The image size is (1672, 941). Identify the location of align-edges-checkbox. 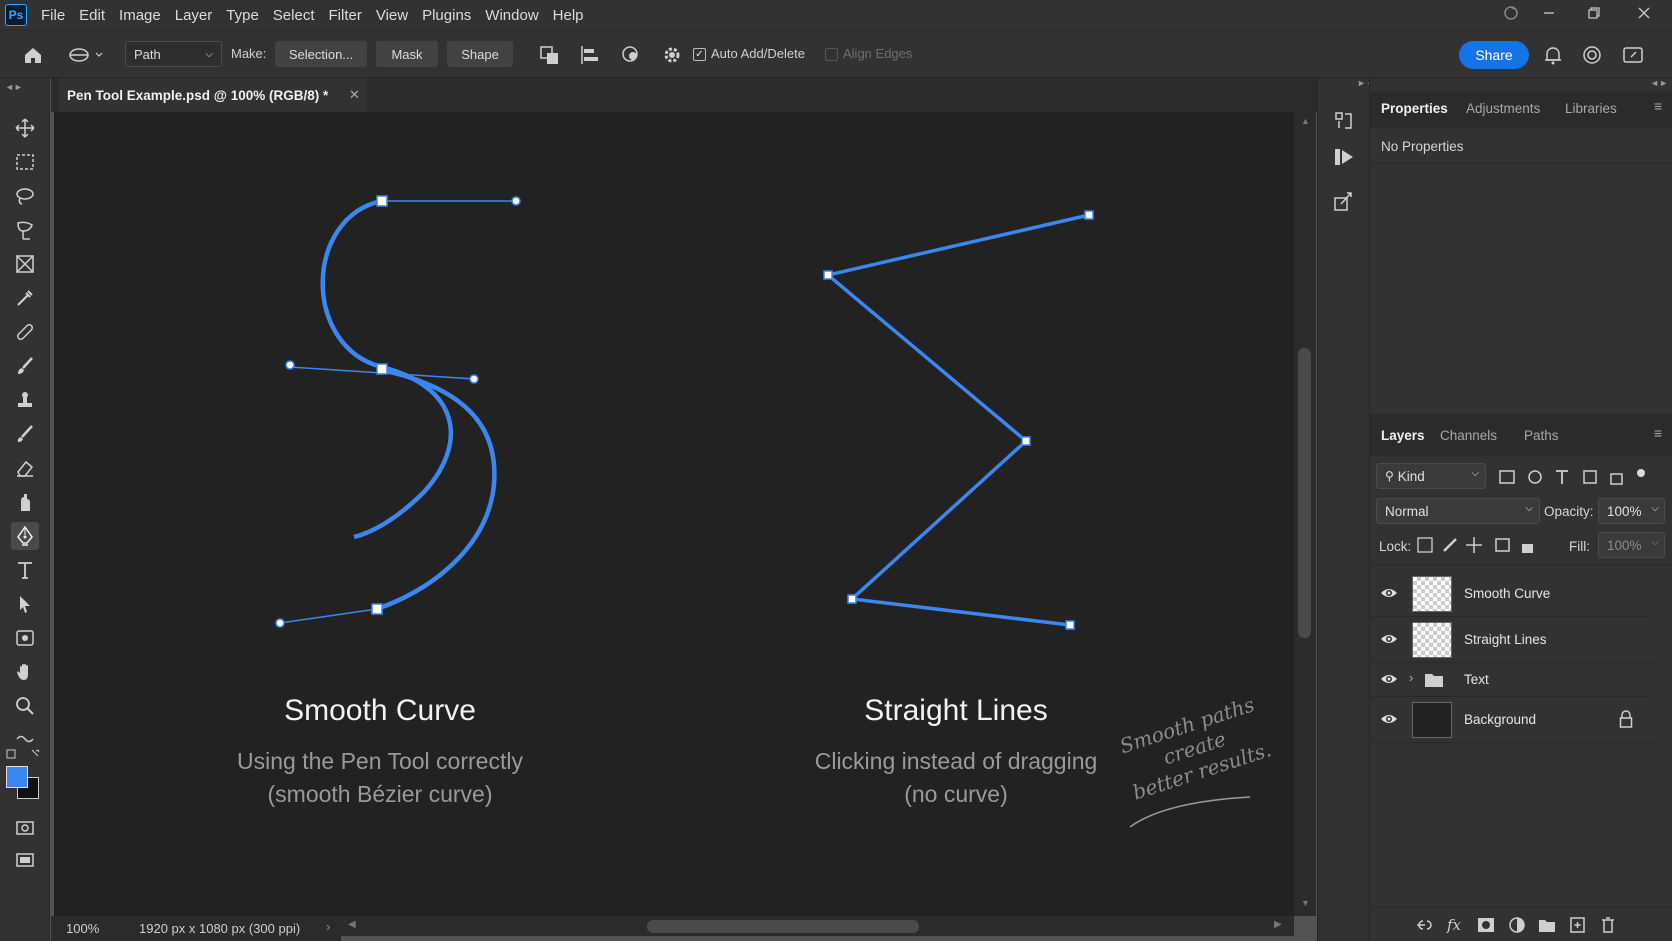
(831, 54).